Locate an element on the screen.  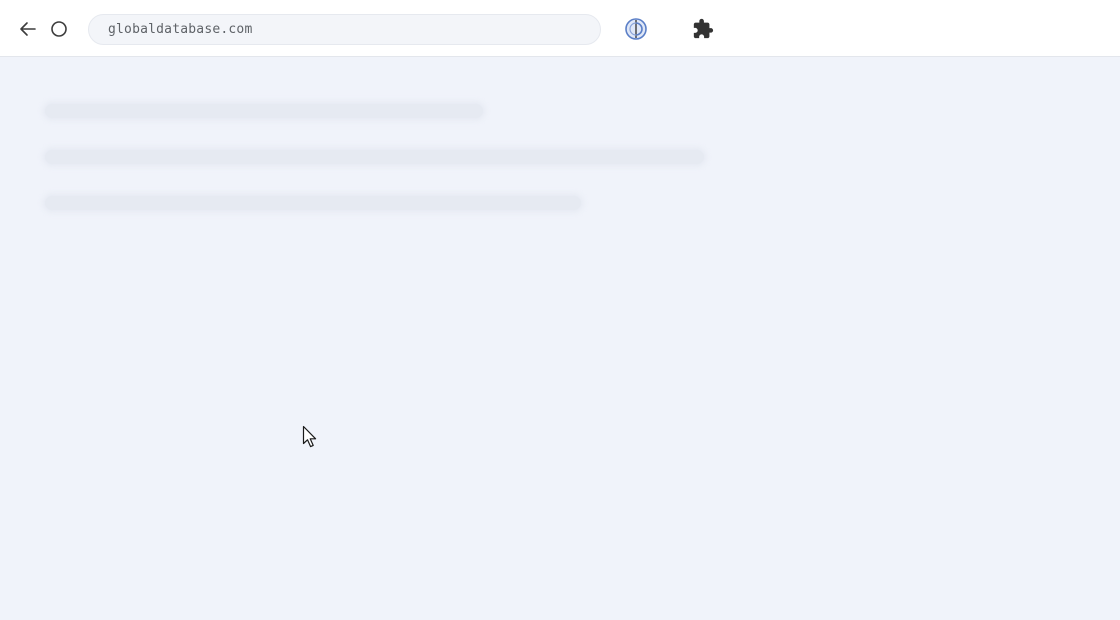
extensions-button is located at coordinates (703, 29).